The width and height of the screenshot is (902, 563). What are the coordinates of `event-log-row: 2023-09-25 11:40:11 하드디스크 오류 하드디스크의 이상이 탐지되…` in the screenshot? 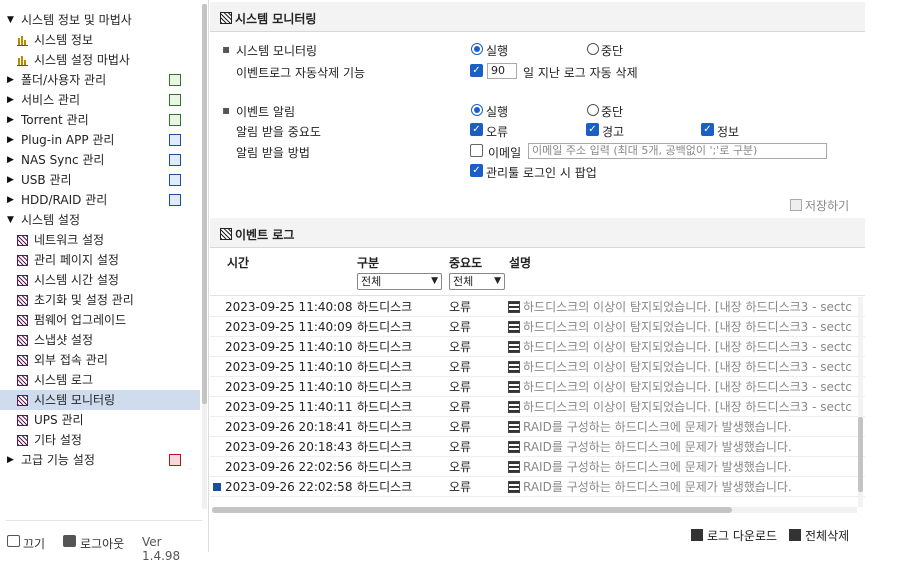 It's located at (537, 407).